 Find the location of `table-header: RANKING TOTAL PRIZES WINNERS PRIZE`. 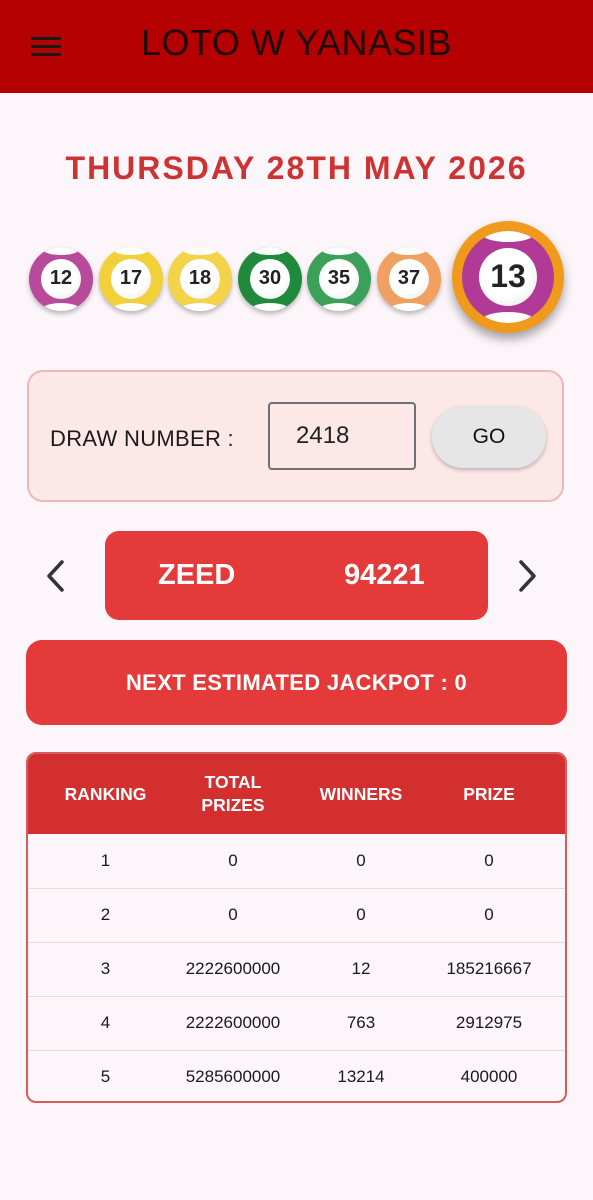

table-header: RANKING TOTAL PRIZES WINNERS PRIZE is located at coordinates (296, 794).